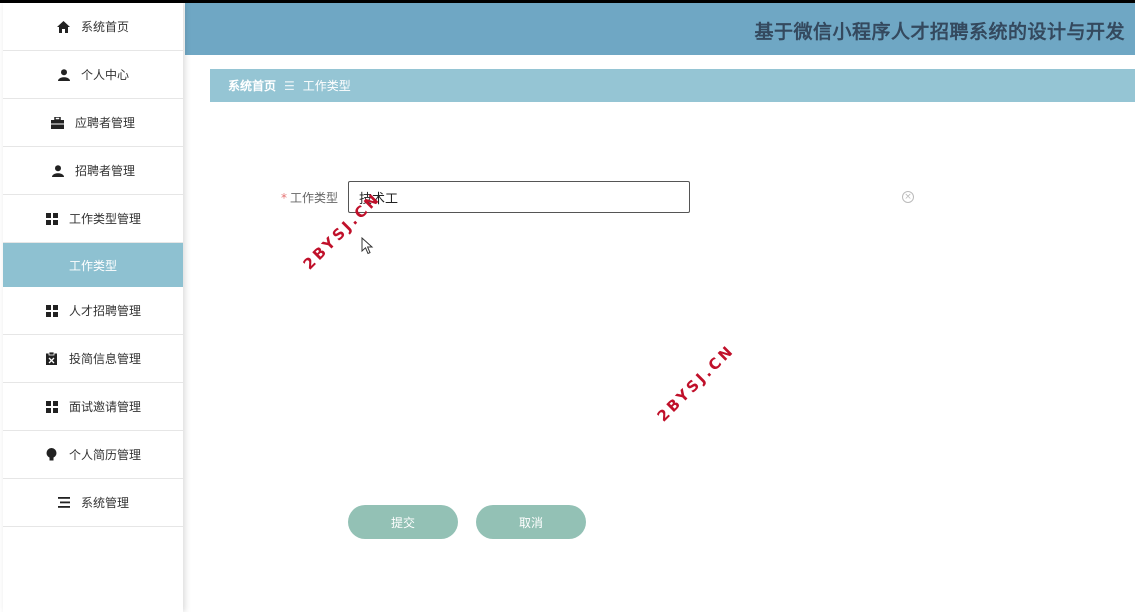 This screenshot has height=612, width=1135. Describe the element at coordinates (367, 246) in the screenshot. I see `mouse-pointer-icon` at that location.